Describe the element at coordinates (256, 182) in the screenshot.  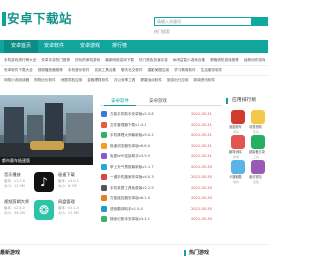
I see `side-app-meta: 冒险` at that location.